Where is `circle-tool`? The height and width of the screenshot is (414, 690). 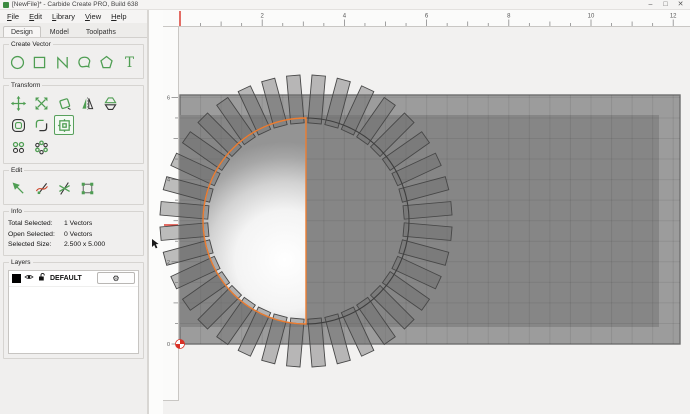 circle-tool is located at coordinates (17, 62).